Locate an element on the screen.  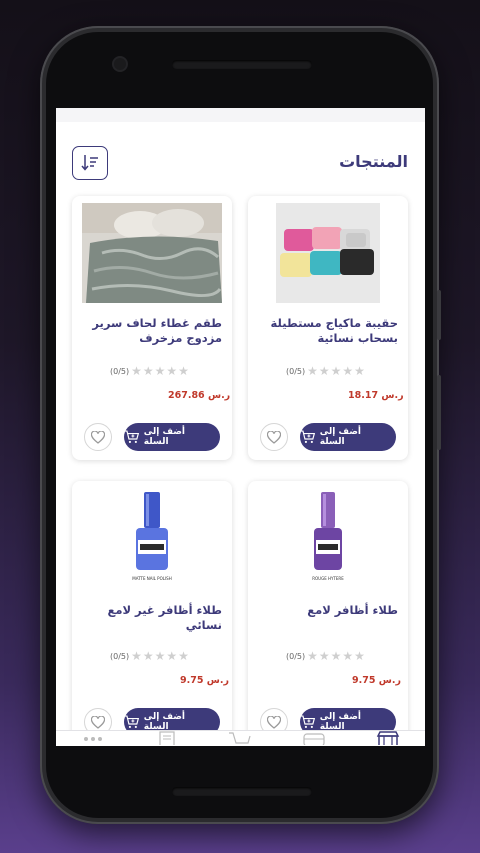
more-icon is located at coordinates (92, 739).